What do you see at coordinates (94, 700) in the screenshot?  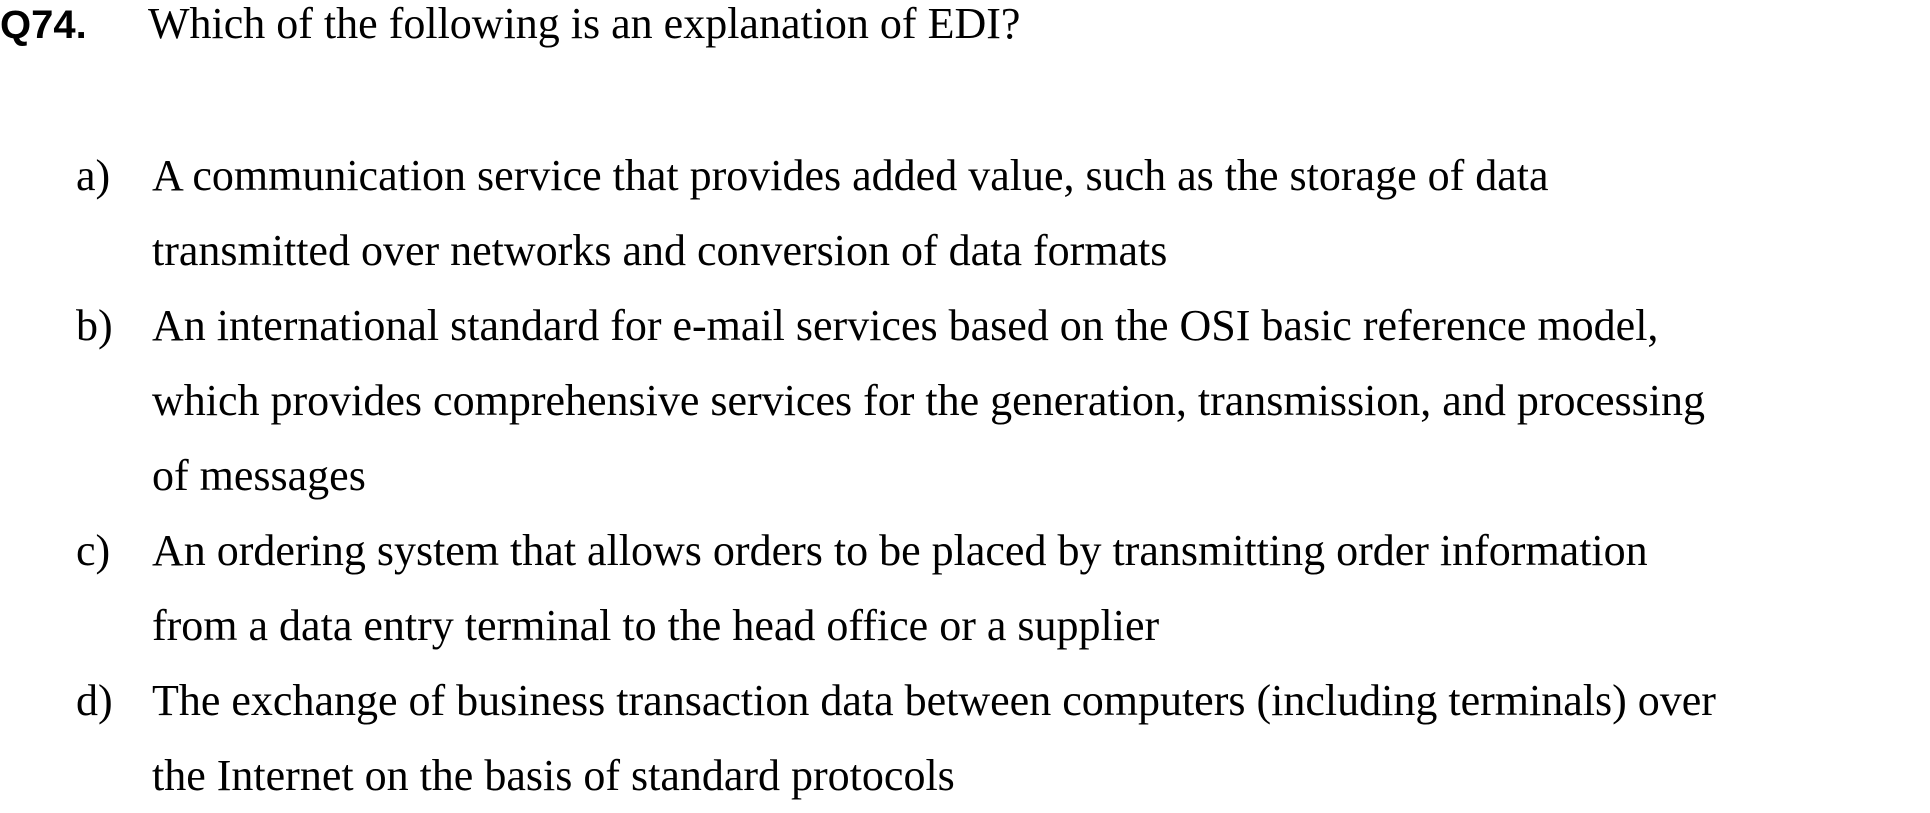 I see `option-letter: d)` at bounding box center [94, 700].